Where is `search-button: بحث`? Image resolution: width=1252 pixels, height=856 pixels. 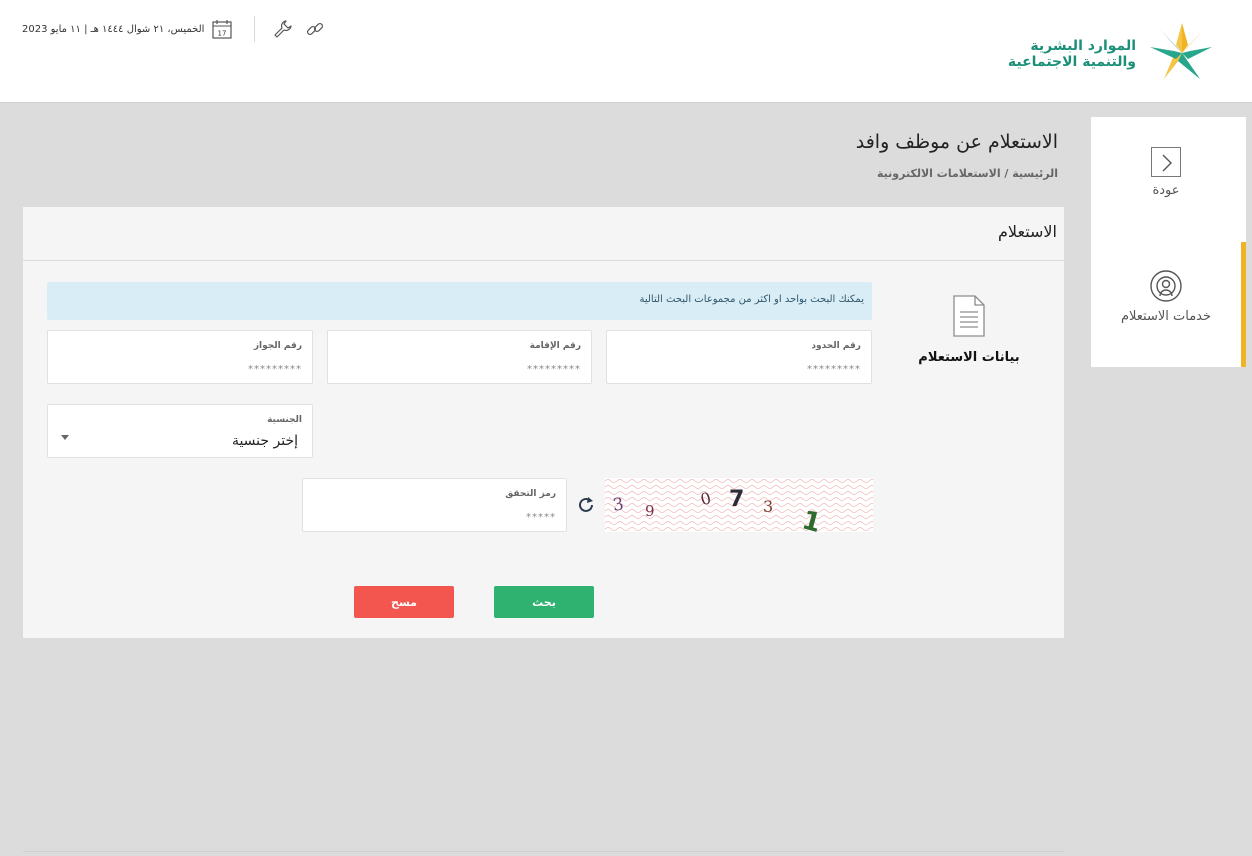
search-button: بحث is located at coordinates (544, 602).